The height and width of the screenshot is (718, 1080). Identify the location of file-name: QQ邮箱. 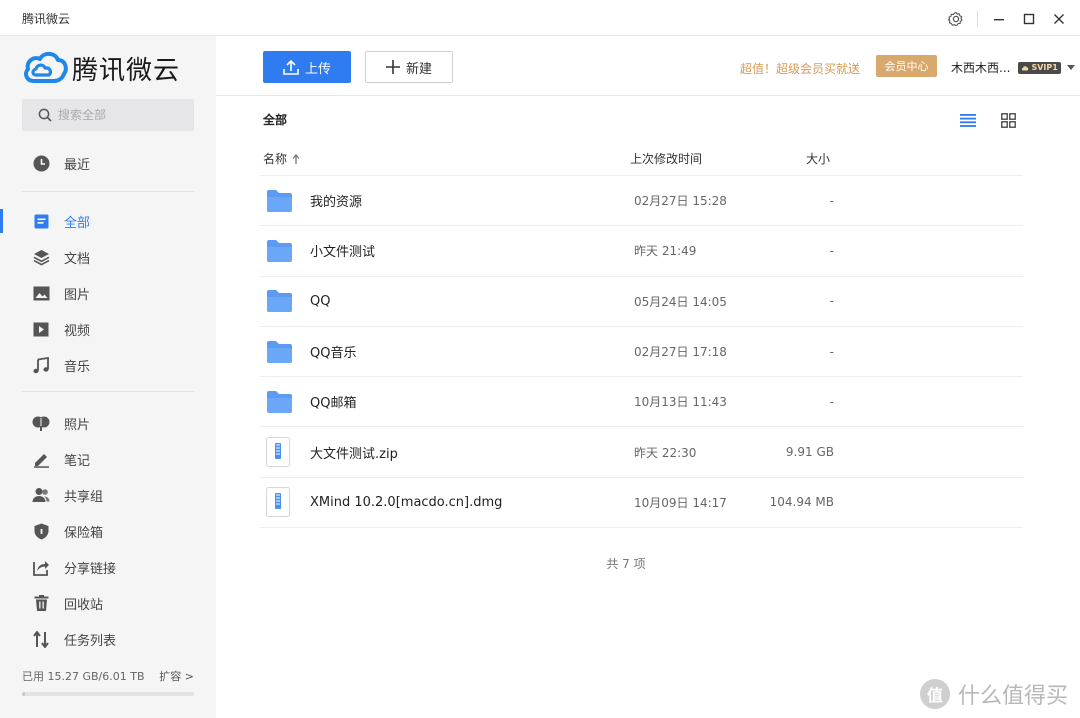
(333, 404).